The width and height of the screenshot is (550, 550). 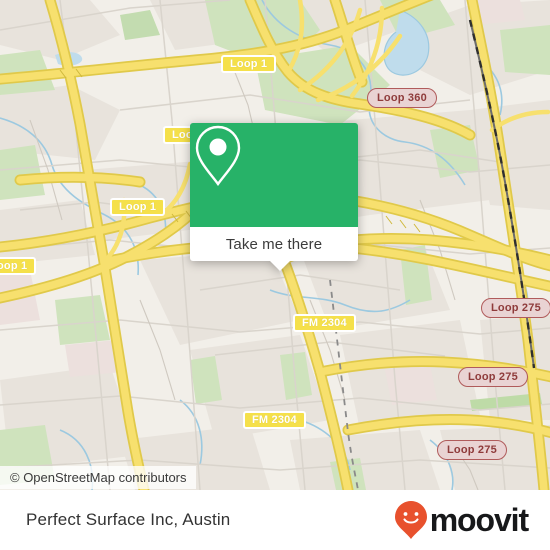 I want to click on place-callout-card: Take me there, so click(x=274, y=197).